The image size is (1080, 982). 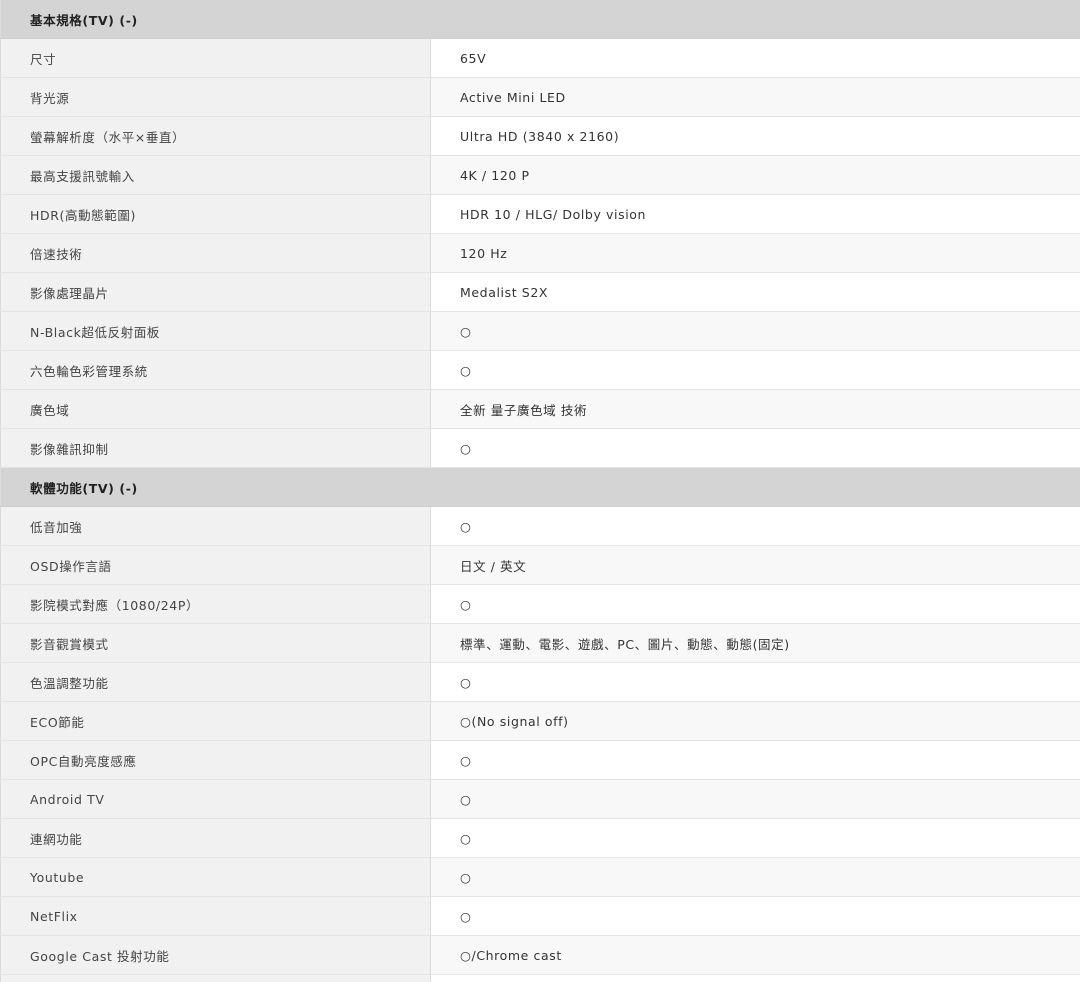 I want to click on spec-label: 低音加強, so click(x=215, y=526).